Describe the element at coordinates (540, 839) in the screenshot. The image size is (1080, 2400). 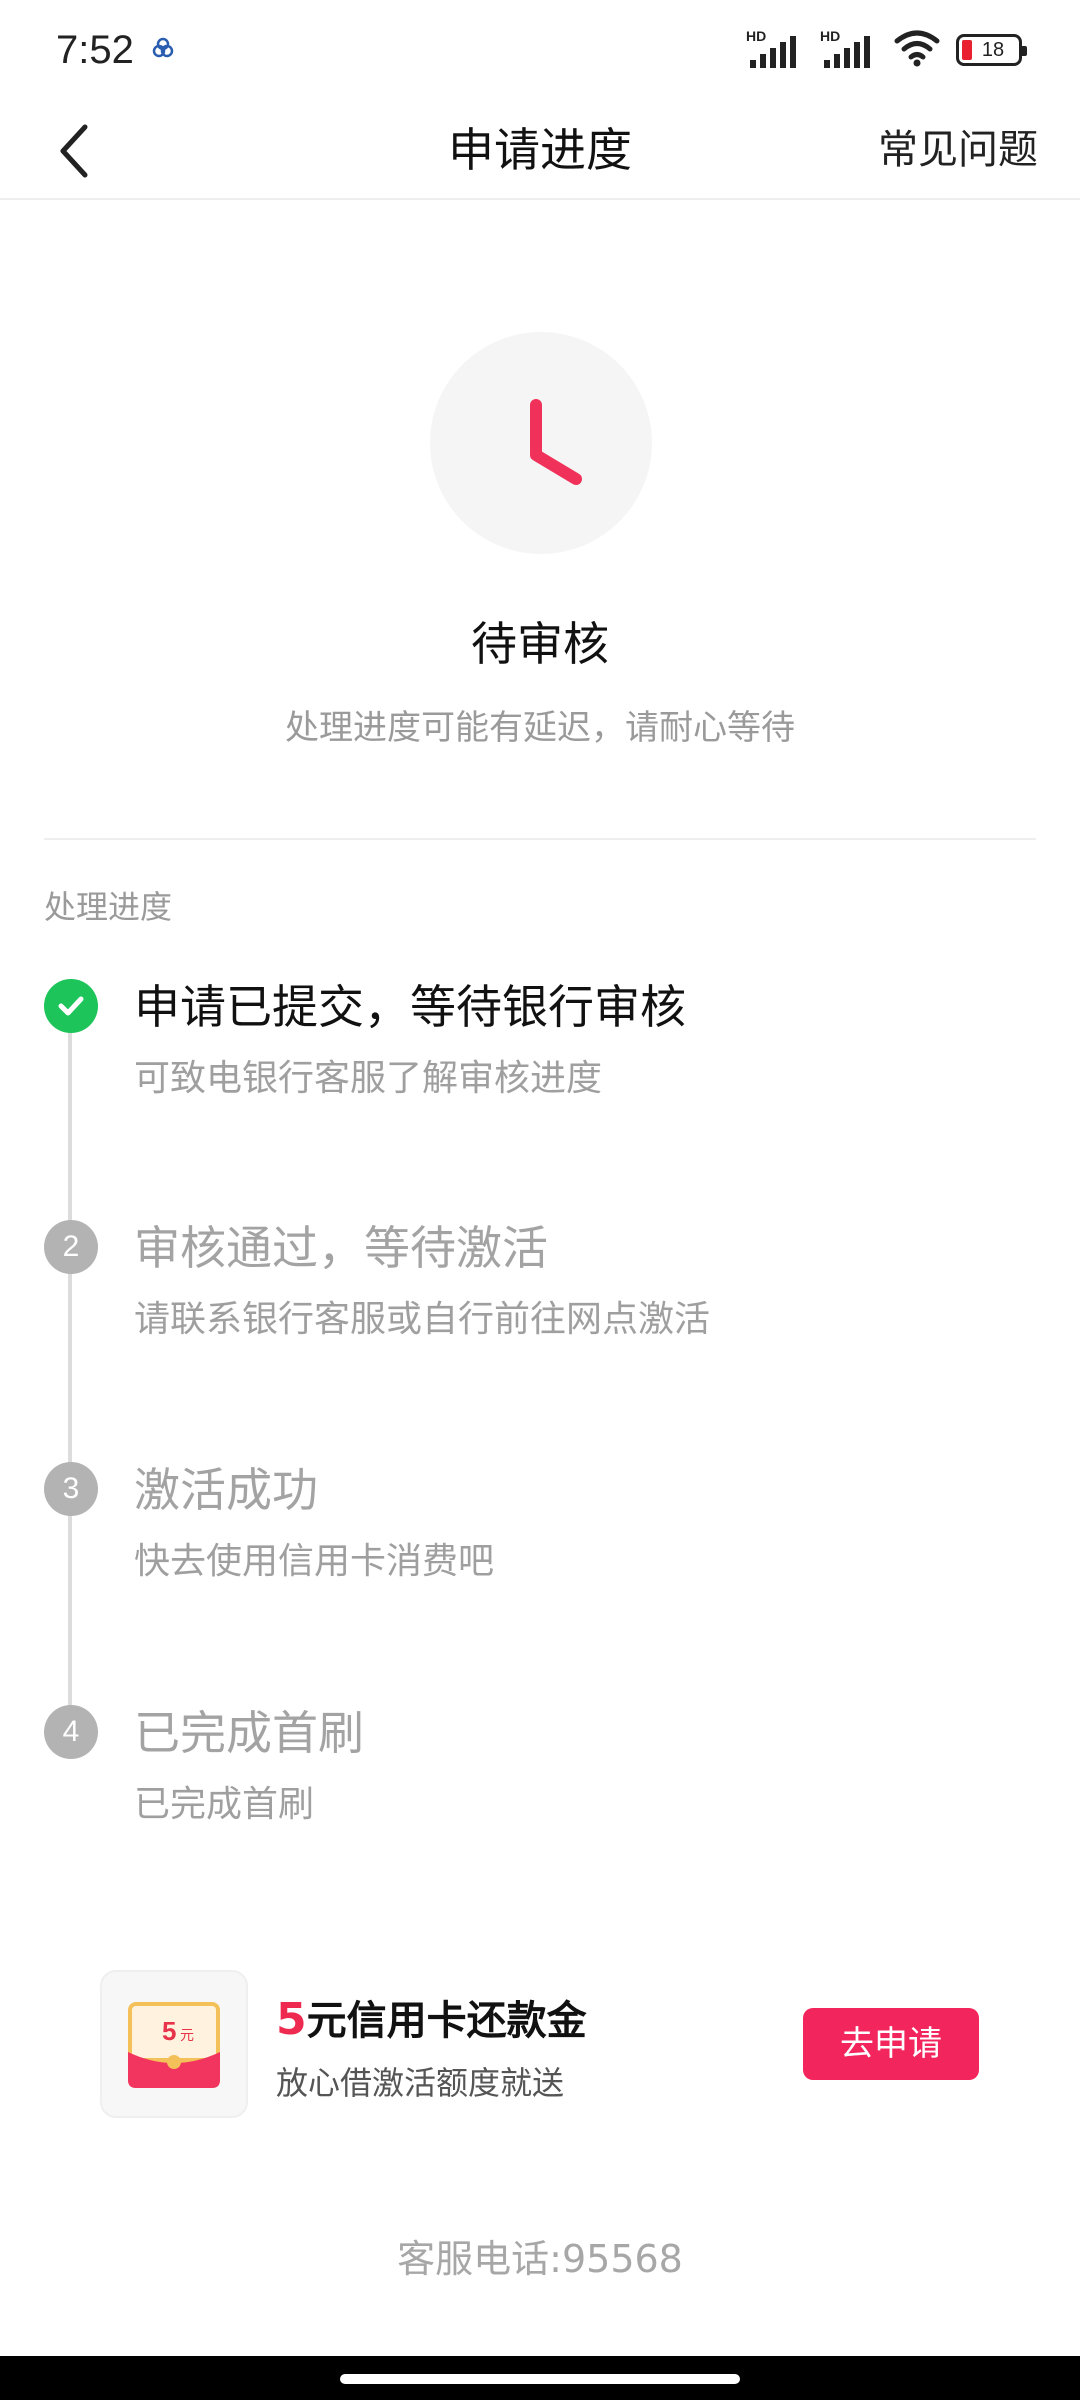
I see `divider` at that location.